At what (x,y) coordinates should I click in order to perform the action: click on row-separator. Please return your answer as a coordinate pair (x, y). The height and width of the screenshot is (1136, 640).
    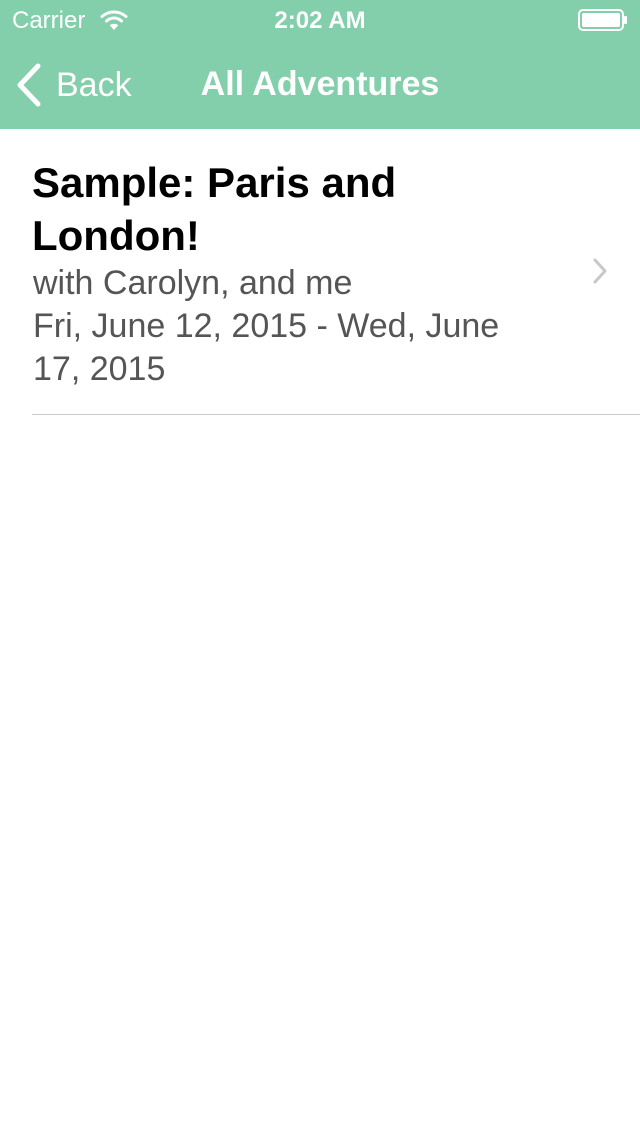
    Looking at the image, I should click on (336, 414).